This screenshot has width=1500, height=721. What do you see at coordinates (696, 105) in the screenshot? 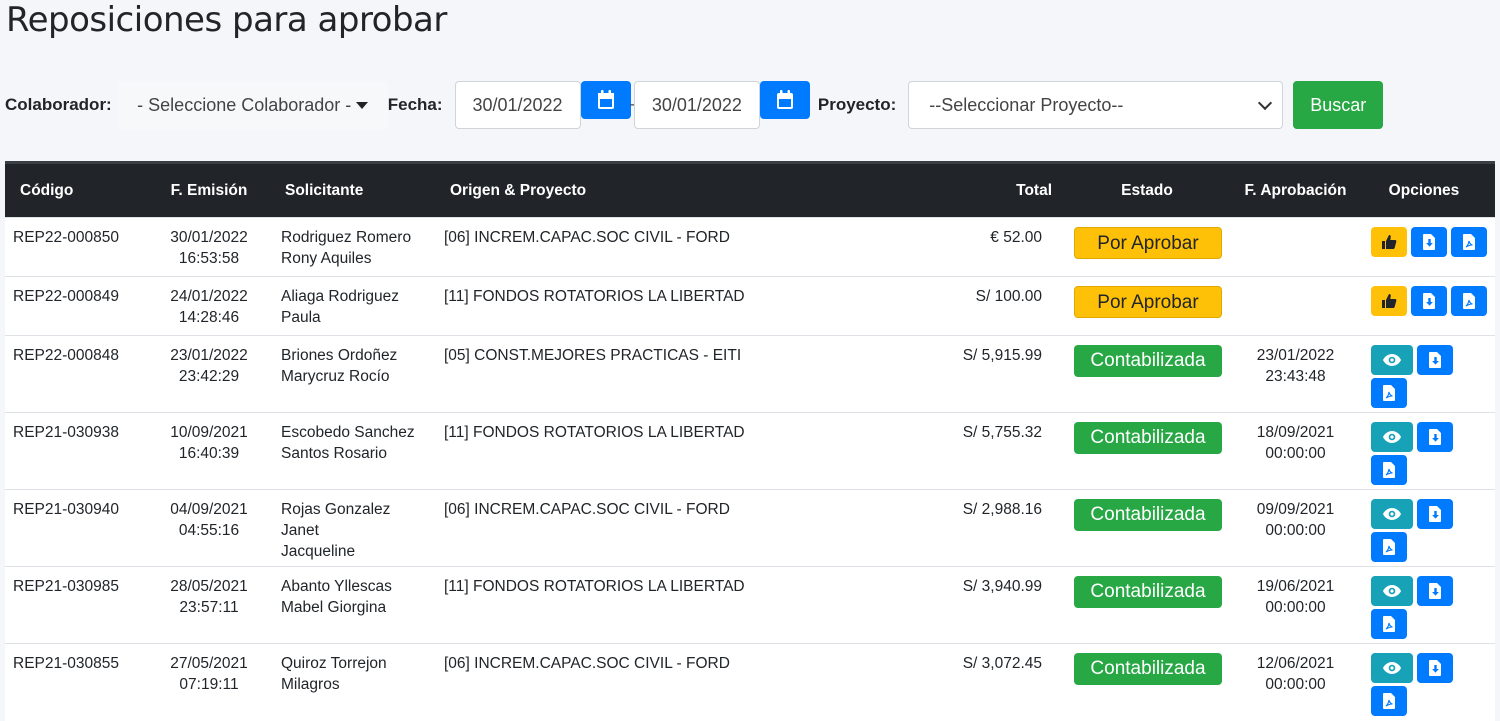
I see `date-to-input: 30/01/2022` at bounding box center [696, 105].